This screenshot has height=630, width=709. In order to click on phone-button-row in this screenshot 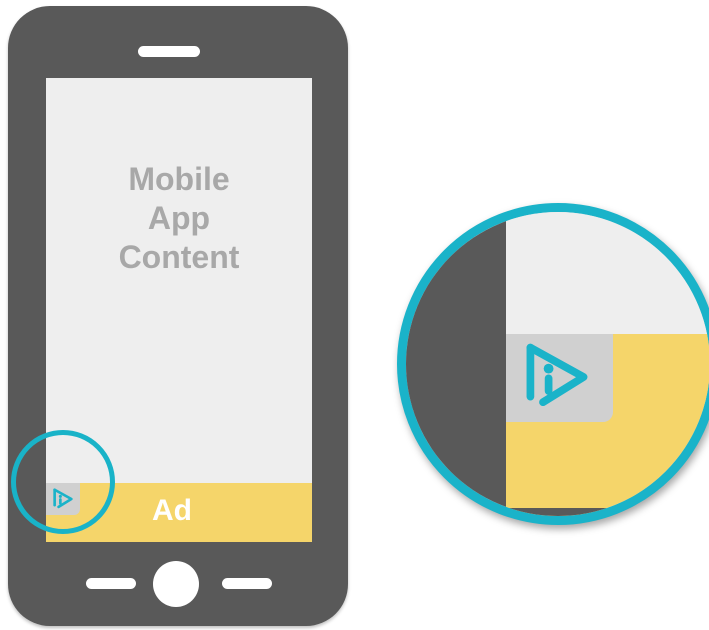, I will do `click(178, 584)`.